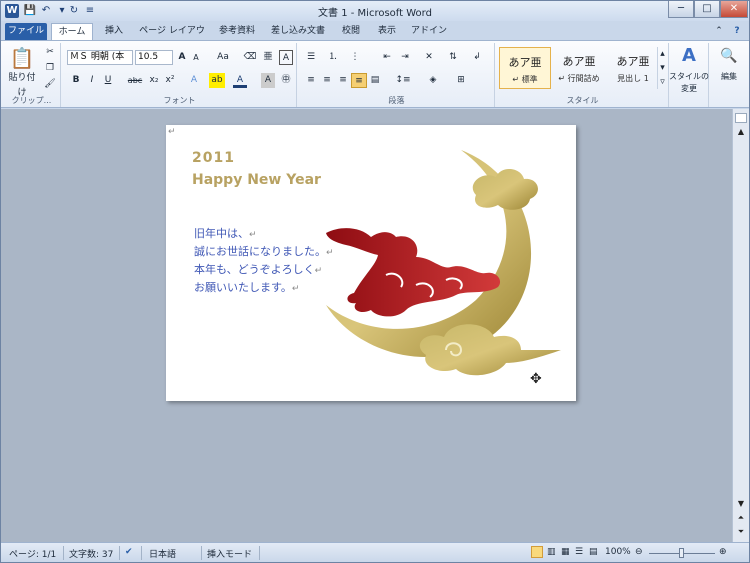 This screenshot has width=750, height=563. What do you see at coordinates (579, 552) in the screenshot?
I see `outline-view-icon: ☰` at bounding box center [579, 552].